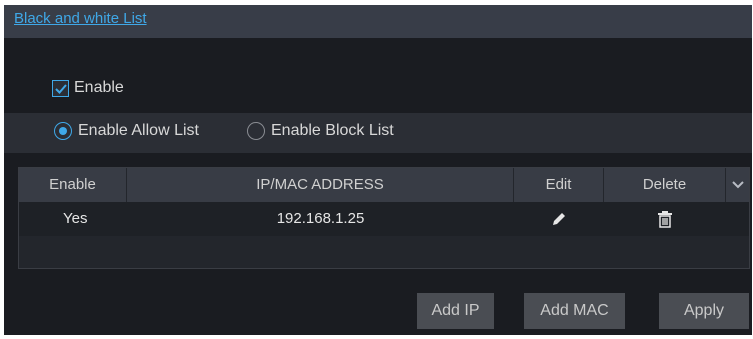 The height and width of the screenshot is (339, 753). Describe the element at coordinates (256, 131) in the screenshot. I see `block-list-radio` at that location.